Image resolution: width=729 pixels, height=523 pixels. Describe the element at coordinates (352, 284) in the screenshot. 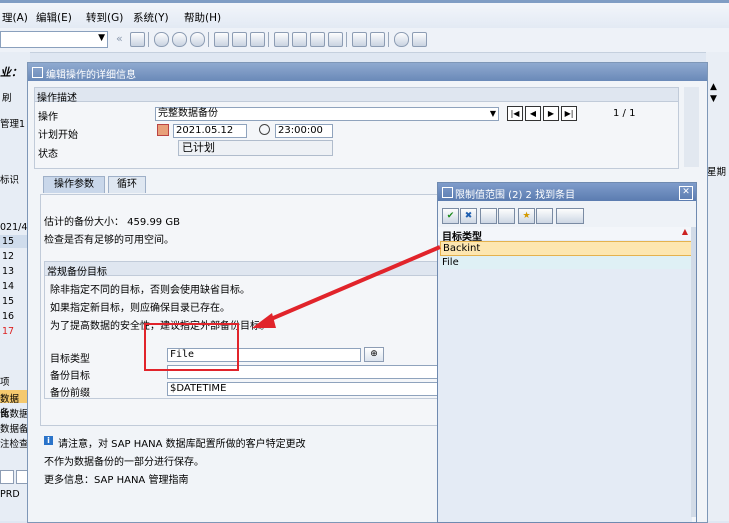

I see `annotation-arrow-line` at that location.